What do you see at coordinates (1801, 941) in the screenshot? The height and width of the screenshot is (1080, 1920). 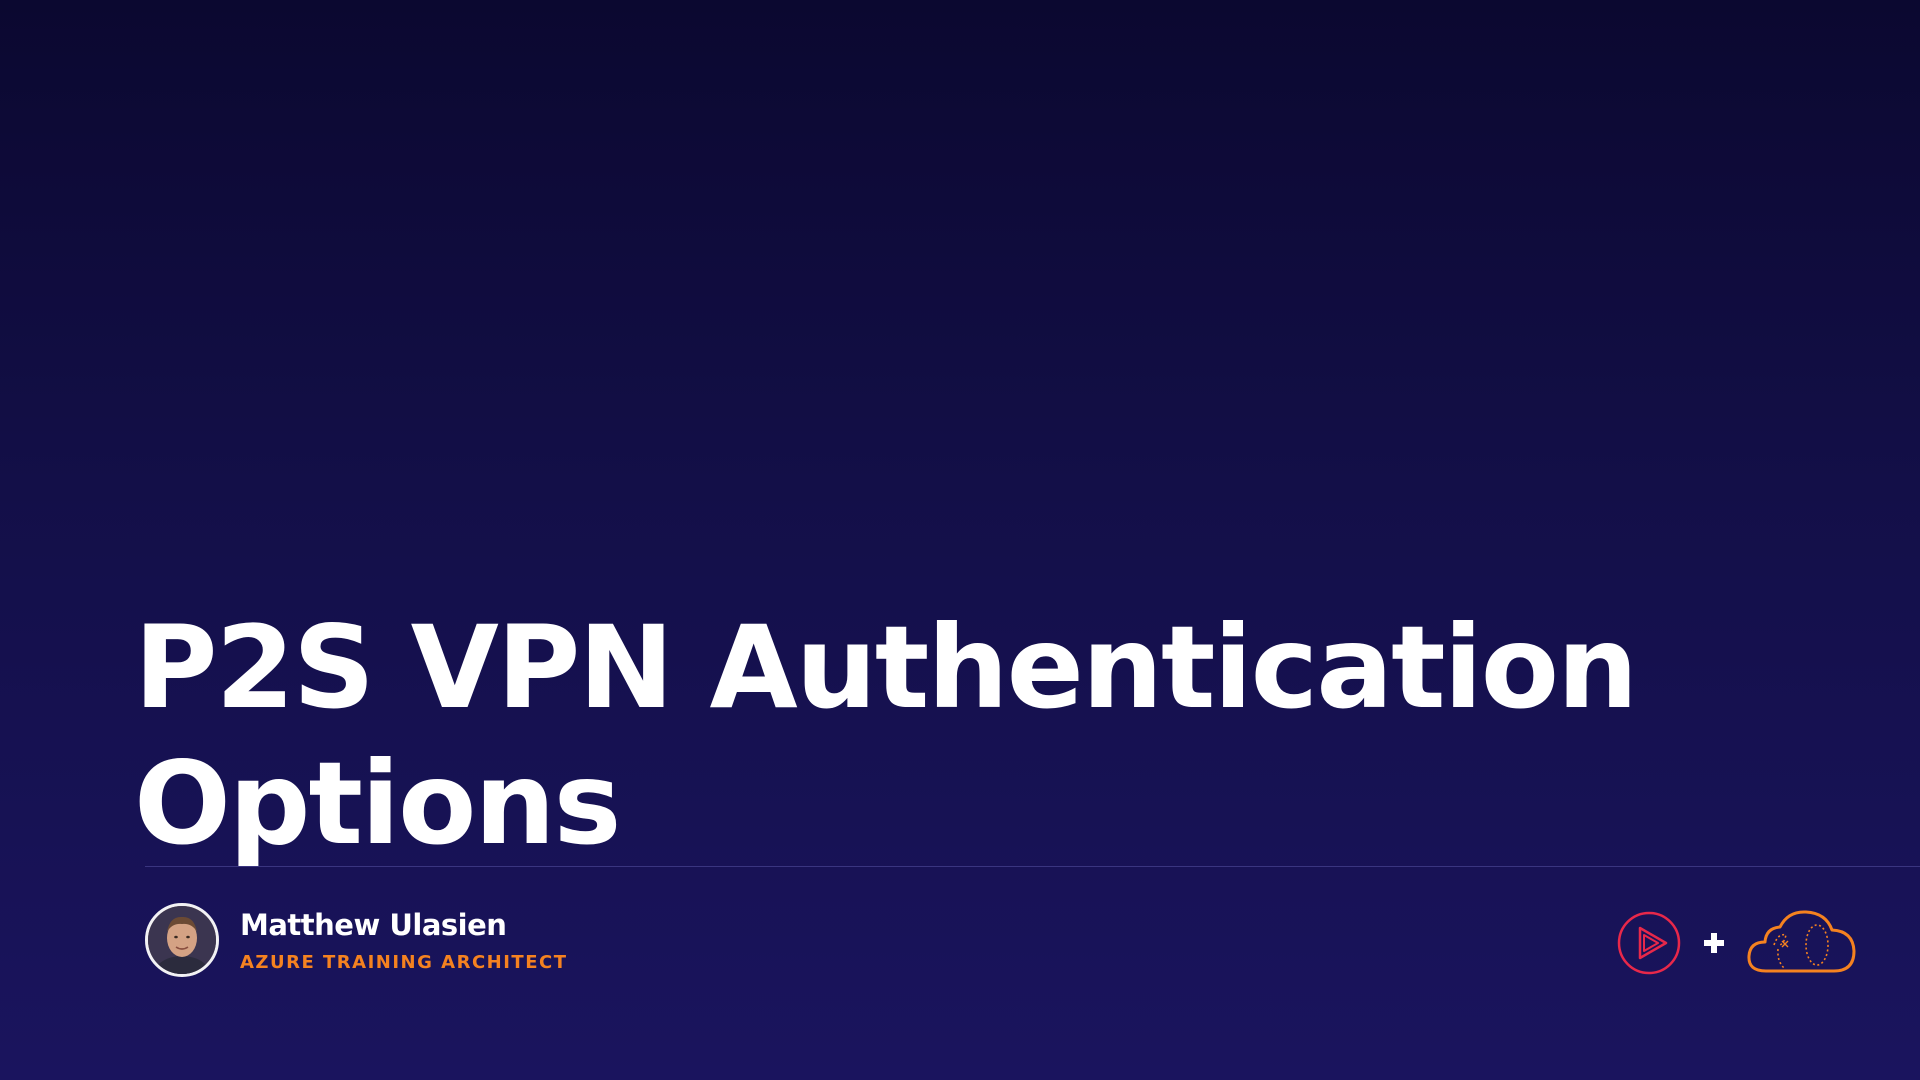 I see `acloudguru-cloud-icon` at bounding box center [1801, 941].